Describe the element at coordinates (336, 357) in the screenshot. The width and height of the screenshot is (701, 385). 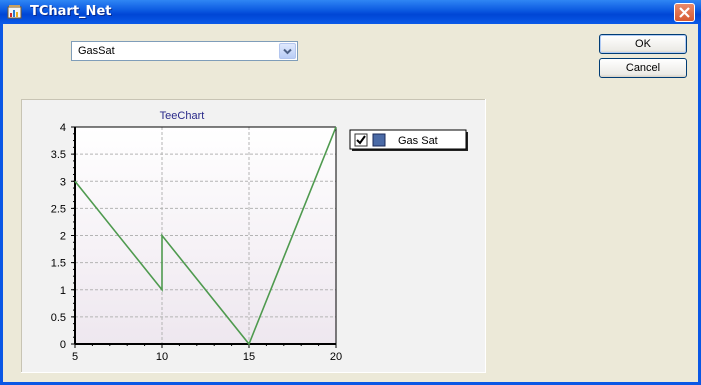
I see `x-tick-label: 20` at that location.